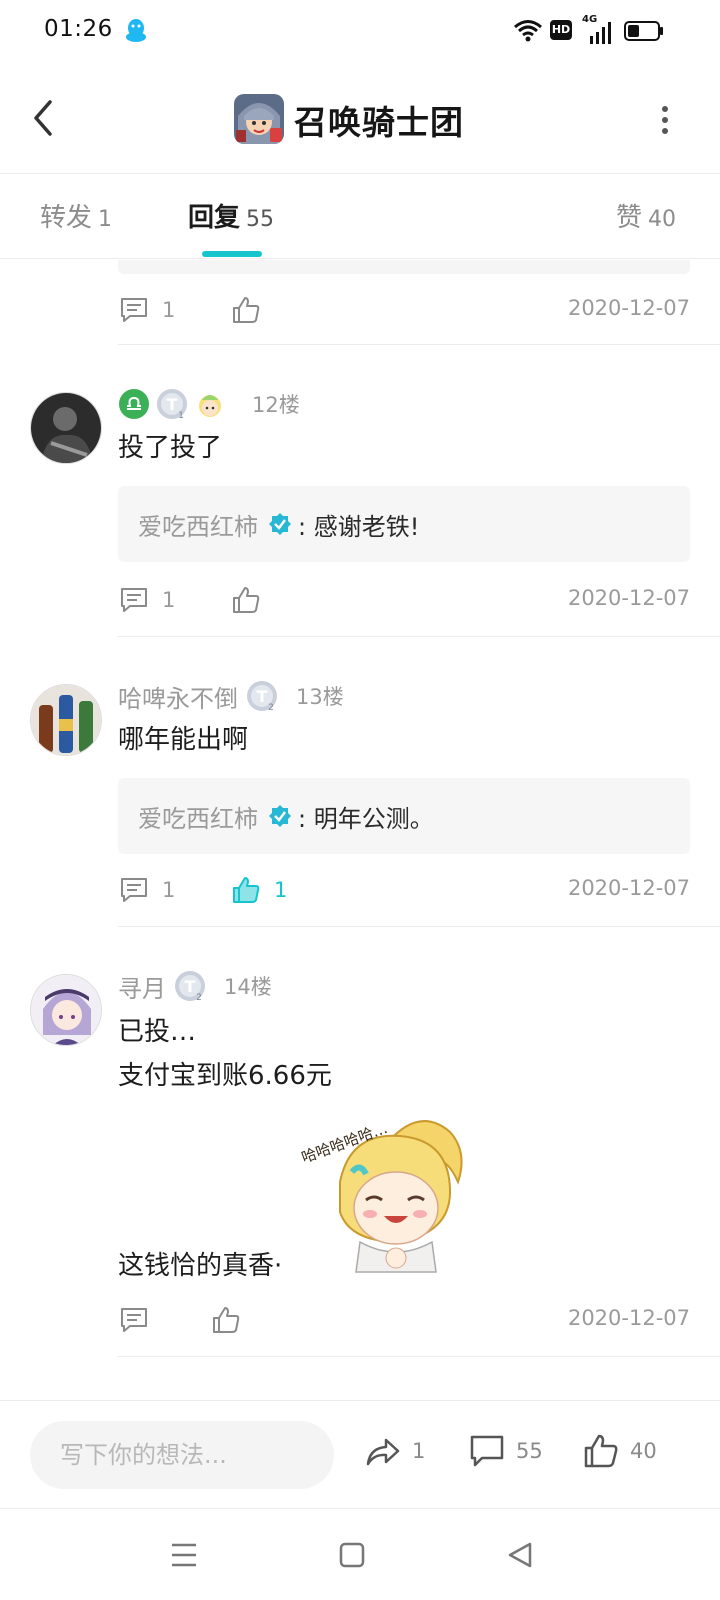  I want to click on page-title: 召唤骑士团, so click(379, 122).